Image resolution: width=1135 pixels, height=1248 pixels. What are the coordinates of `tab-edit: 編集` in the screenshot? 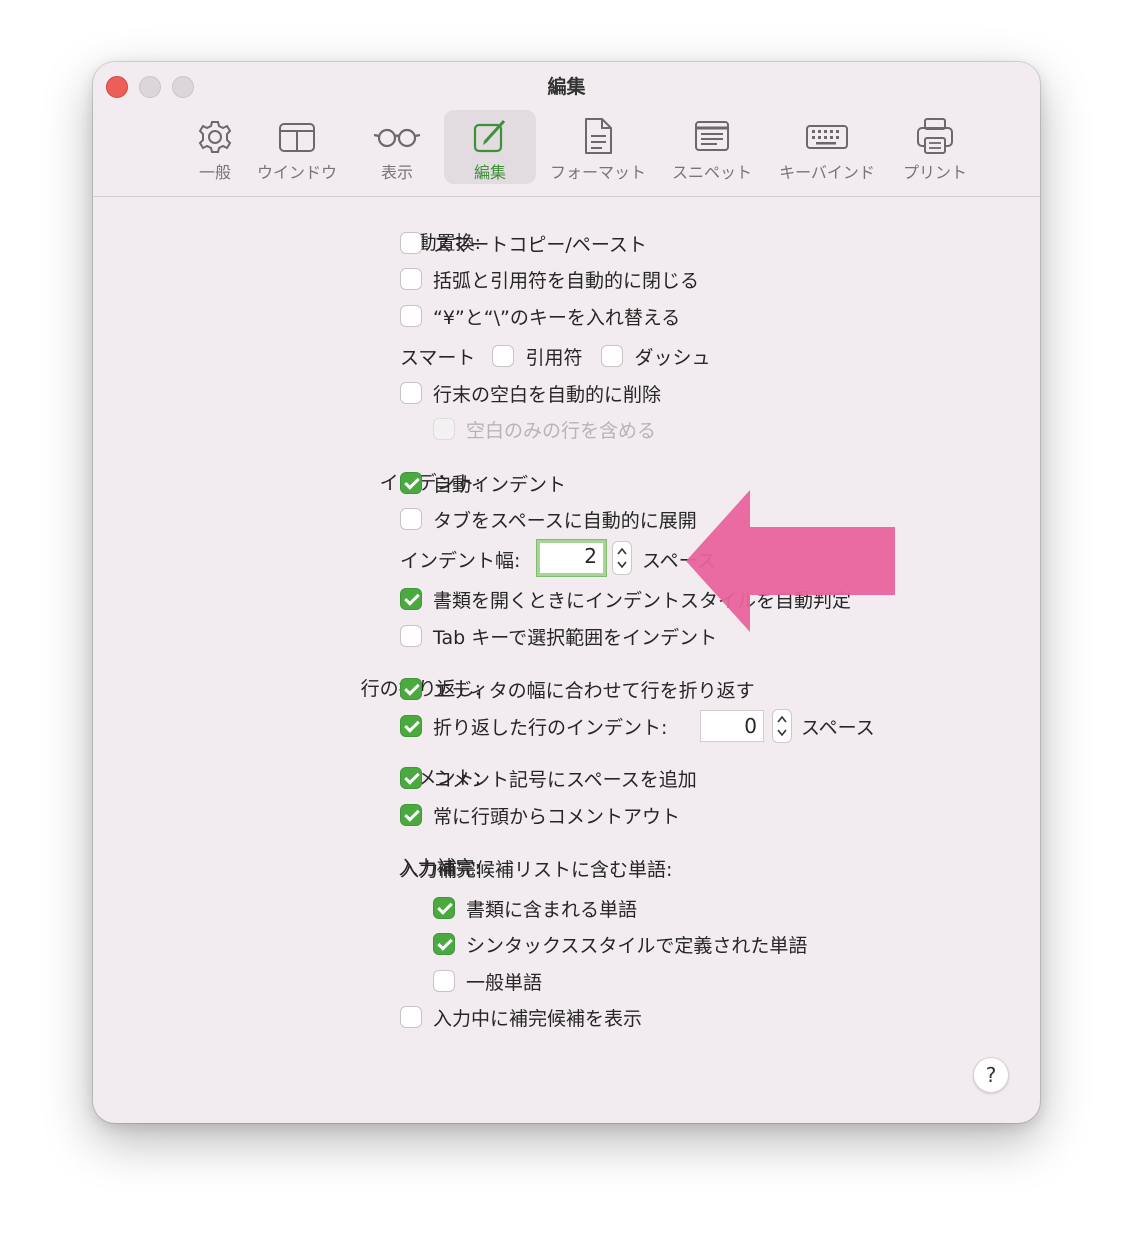 It's located at (490, 147).